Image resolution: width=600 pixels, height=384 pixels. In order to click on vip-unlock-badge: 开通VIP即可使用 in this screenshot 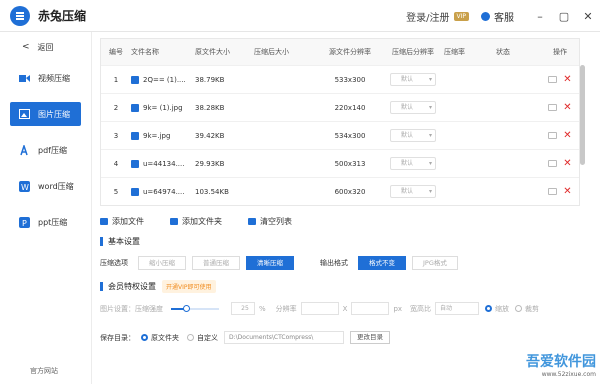, I will do `click(189, 286)`.